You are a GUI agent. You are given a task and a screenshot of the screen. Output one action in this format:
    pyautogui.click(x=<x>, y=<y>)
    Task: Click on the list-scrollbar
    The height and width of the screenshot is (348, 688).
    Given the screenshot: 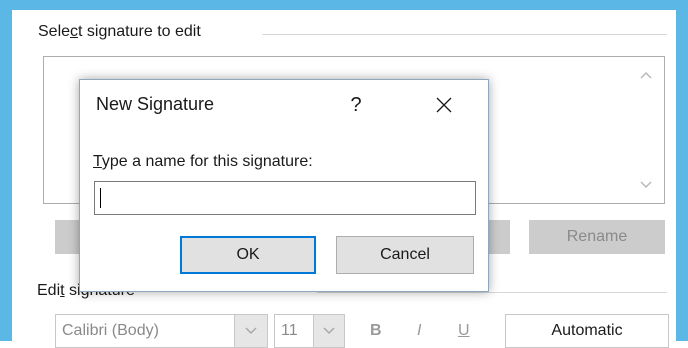 What is the action you would take?
    pyautogui.click(x=646, y=130)
    